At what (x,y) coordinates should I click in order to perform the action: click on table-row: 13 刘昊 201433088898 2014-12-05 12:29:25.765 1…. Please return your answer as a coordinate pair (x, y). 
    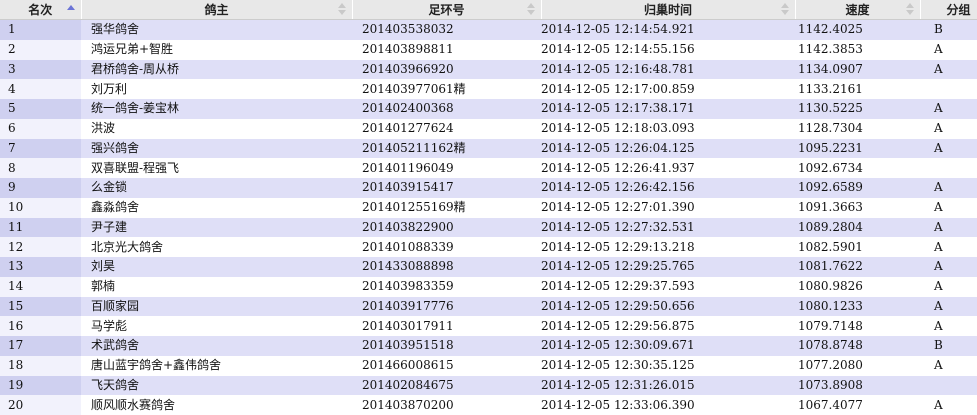
    Looking at the image, I should click on (488, 267).